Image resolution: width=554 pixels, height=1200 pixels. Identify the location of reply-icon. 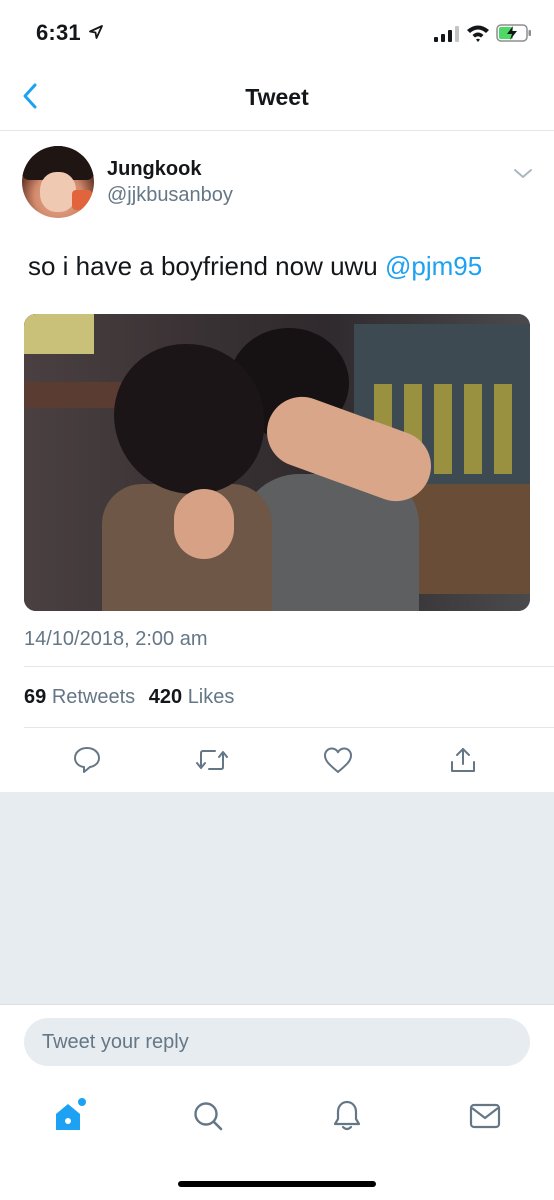
(87, 760).